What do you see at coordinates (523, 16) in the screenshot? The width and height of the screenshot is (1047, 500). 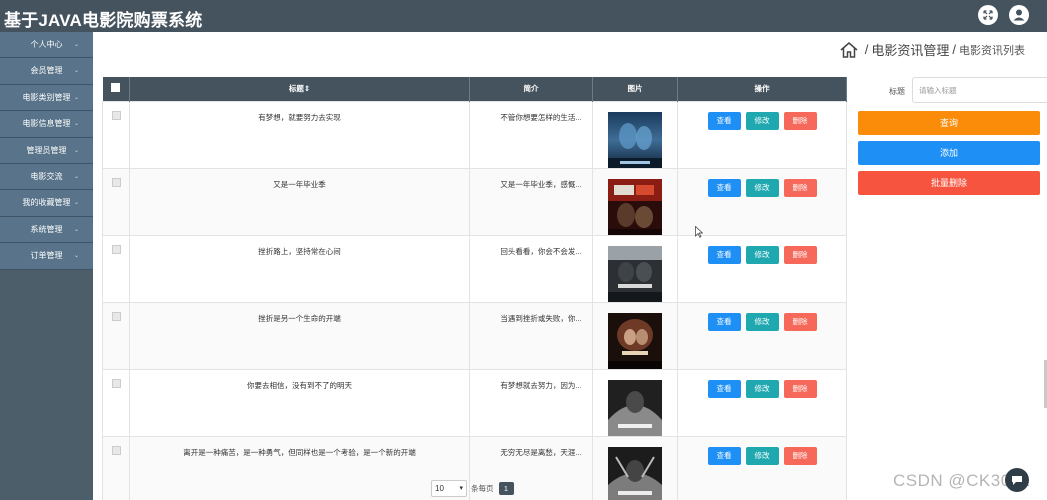 I see `top-bar: 基于JAVA电影院购票系统` at bounding box center [523, 16].